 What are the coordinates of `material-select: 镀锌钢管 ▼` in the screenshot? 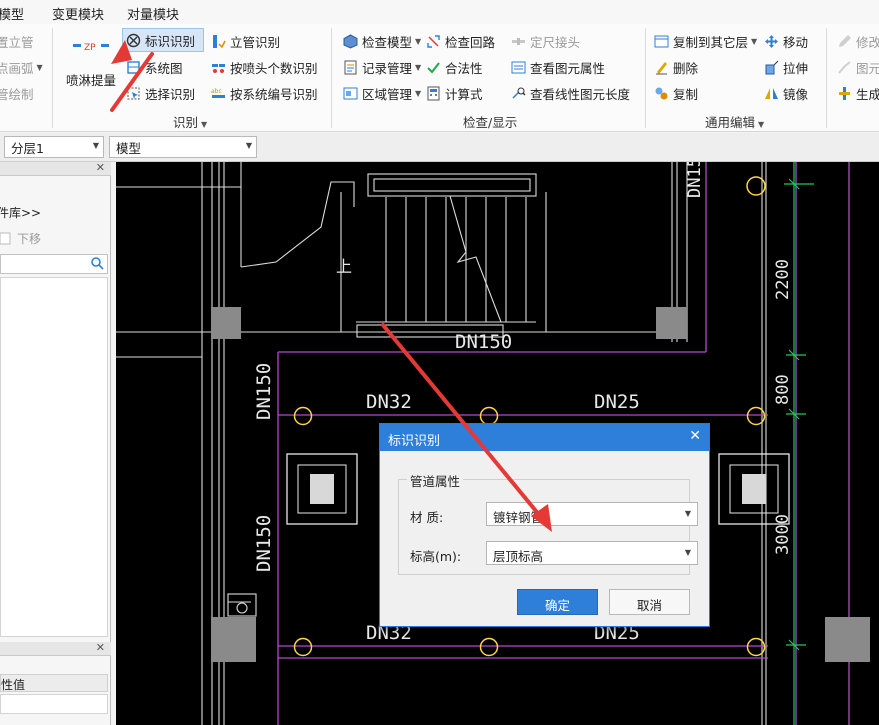 It's located at (592, 514).